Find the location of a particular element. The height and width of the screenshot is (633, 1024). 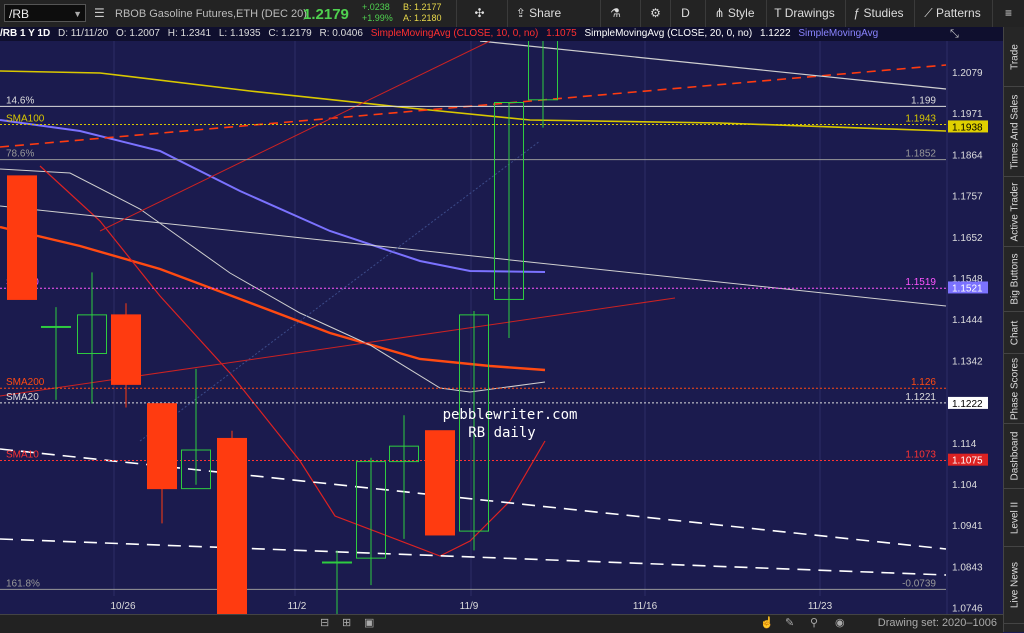

price-tick-label: 1.1757 is located at coordinates (967, 197).